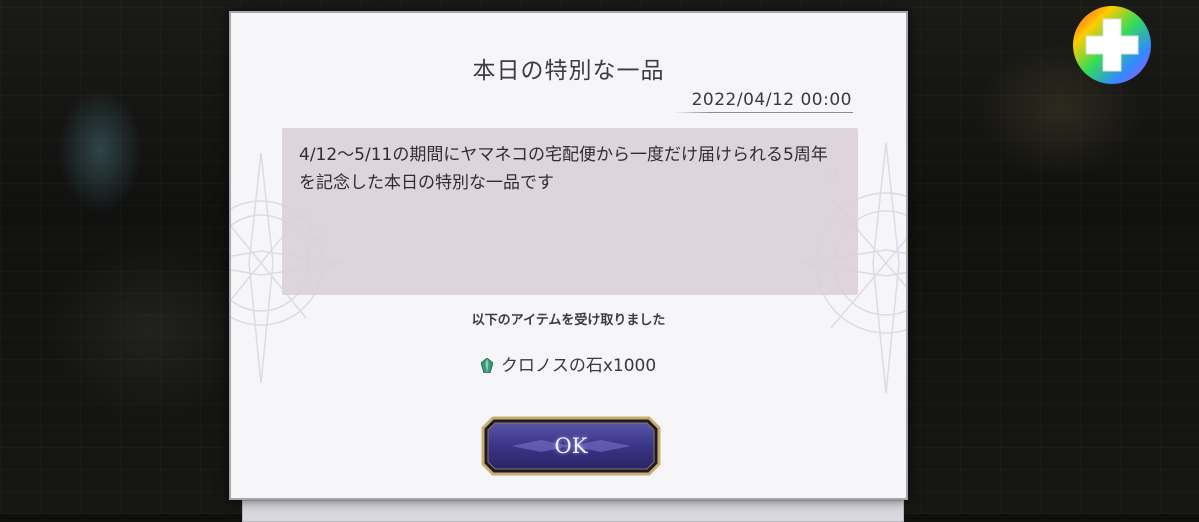 Image resolution: width=1199 pixels, height=522 pixels. I want to click on dialog-title: 本日の特別な一品, so click(568, 71).